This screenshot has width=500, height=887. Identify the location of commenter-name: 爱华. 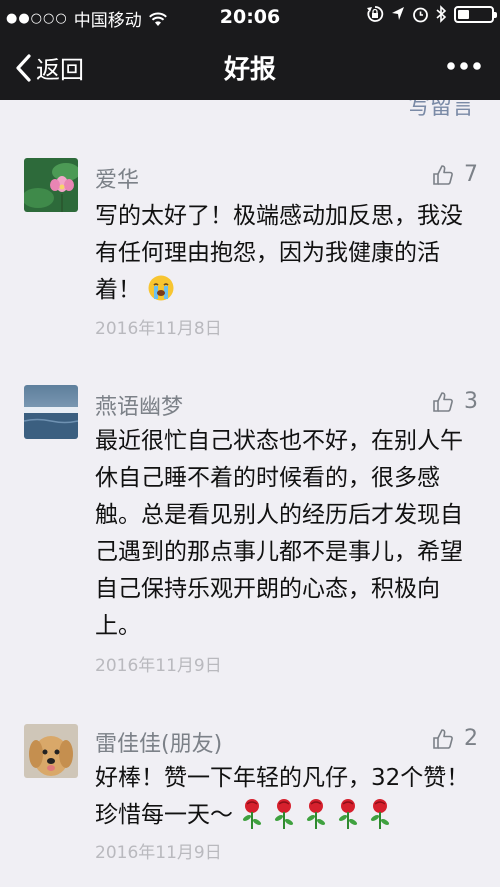
(117, 180).